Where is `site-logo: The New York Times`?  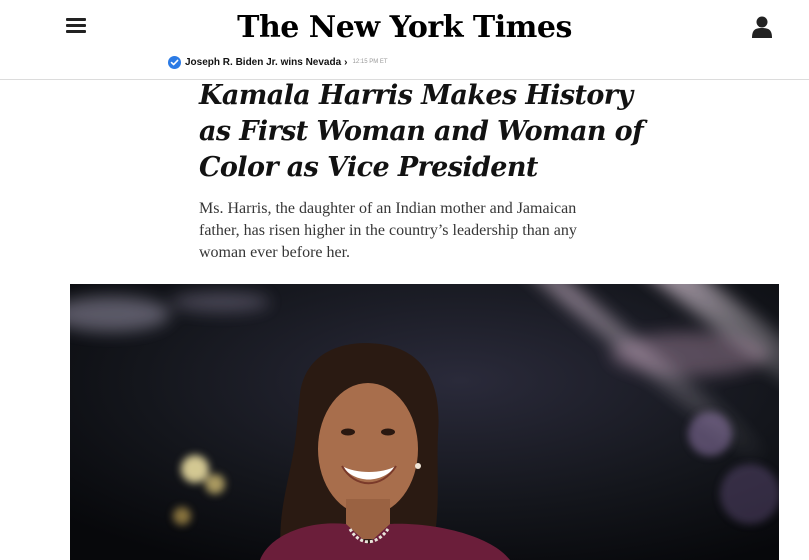
site-logo: The New York Times is located at coordinates (404, 28).